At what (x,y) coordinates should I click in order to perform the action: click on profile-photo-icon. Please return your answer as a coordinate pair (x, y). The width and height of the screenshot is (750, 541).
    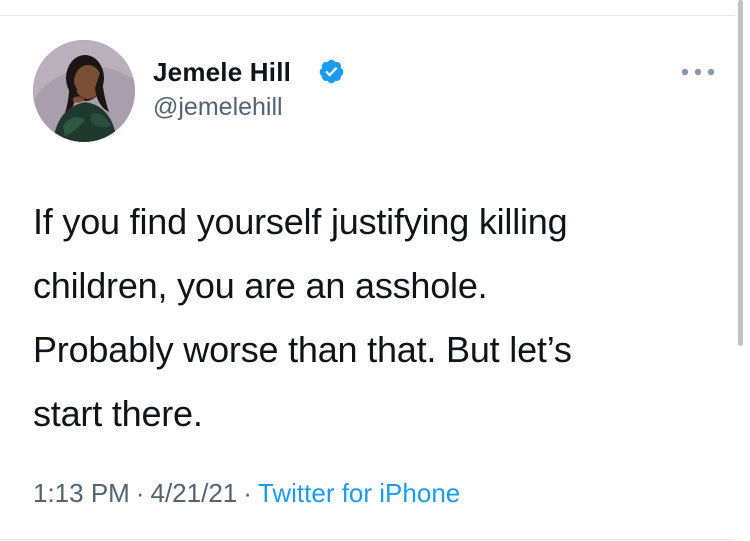
    Looking at the image, I should click on (84, 91).